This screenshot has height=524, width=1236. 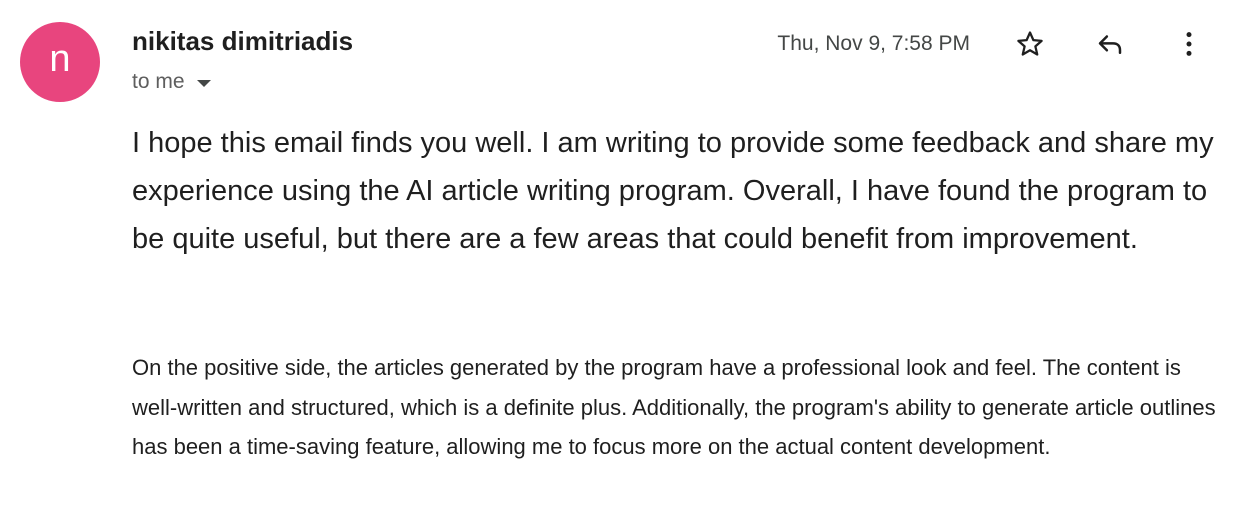 I want to click on more-vert-icon, so click(x=1189, y=44).